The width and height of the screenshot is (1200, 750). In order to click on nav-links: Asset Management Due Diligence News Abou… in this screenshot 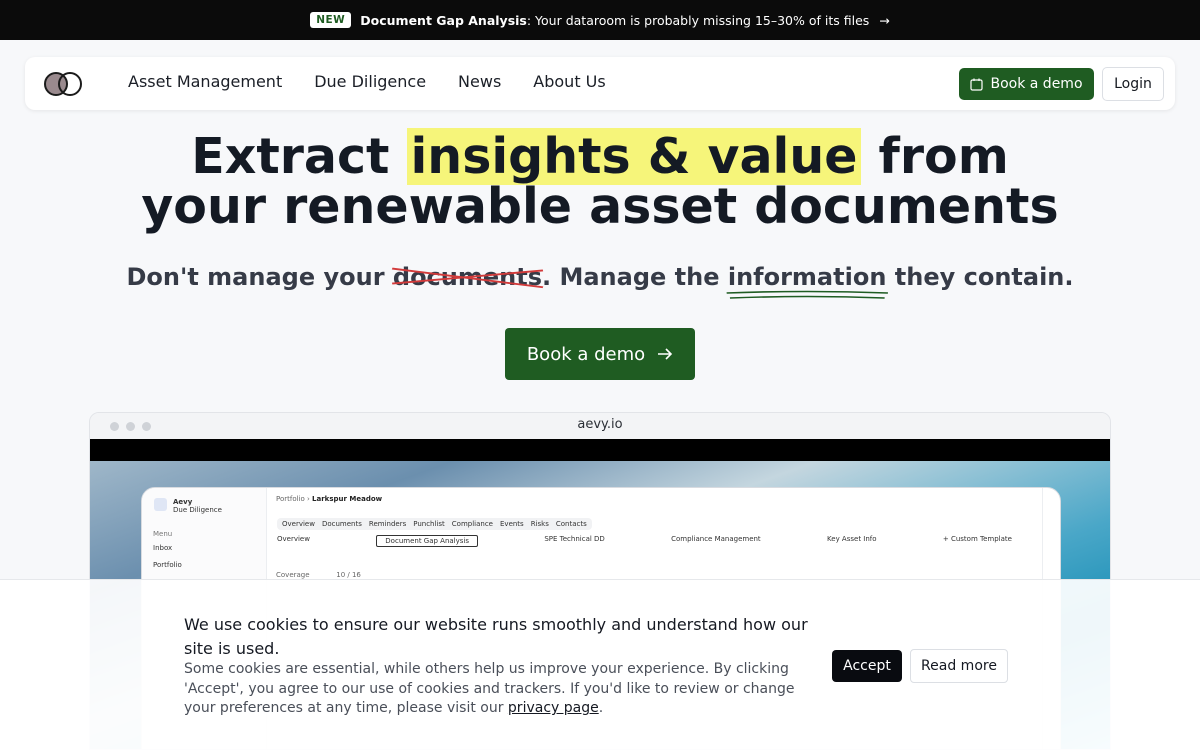, I will do `click(367, 81)`.